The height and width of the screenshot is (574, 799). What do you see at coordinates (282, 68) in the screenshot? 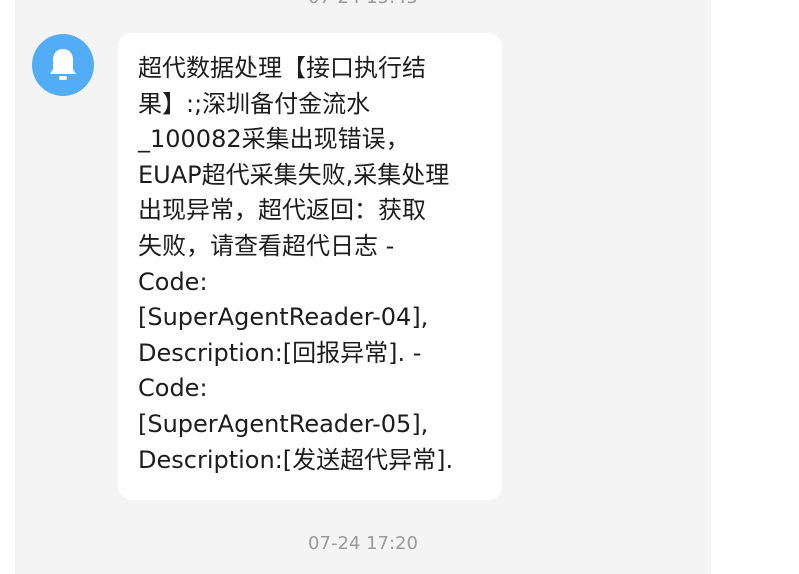
I see `message-line: 超代数据处理【接口执行结` at bounding box center [282, 68].